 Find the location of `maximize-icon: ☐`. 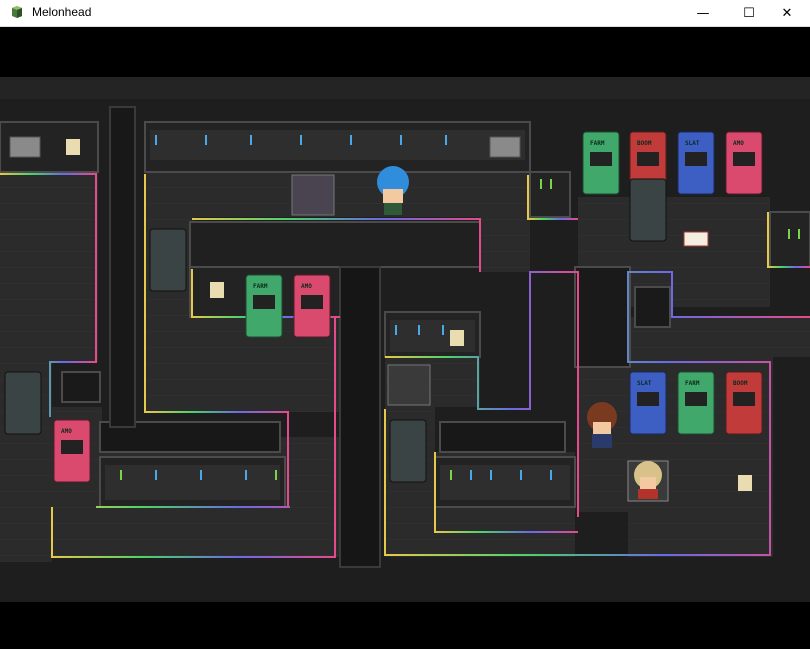

maximize-icon: ☐ is located at coordinates (749, 13).